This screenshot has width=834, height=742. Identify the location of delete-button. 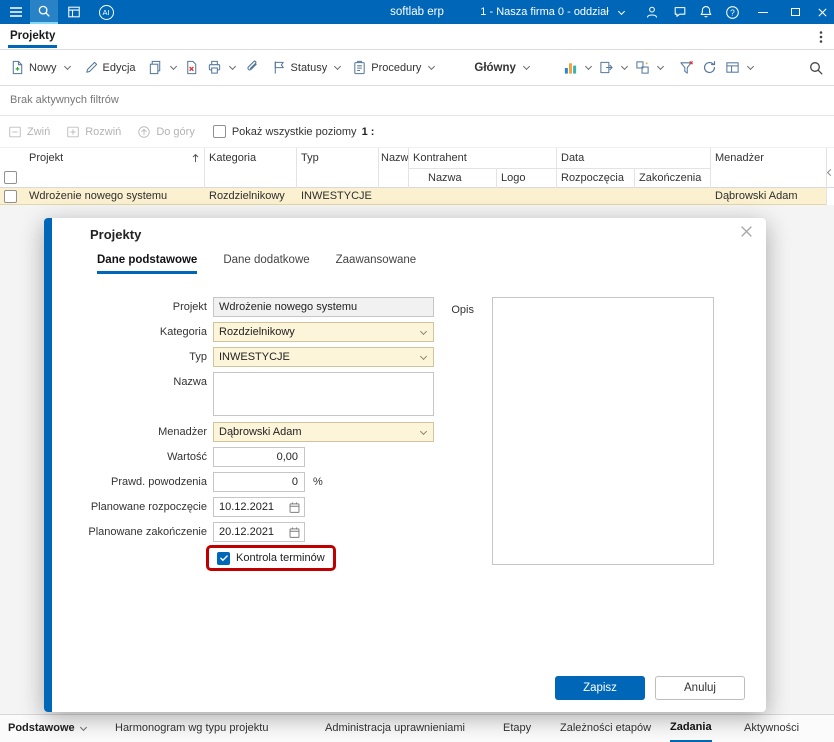
(191, 67).